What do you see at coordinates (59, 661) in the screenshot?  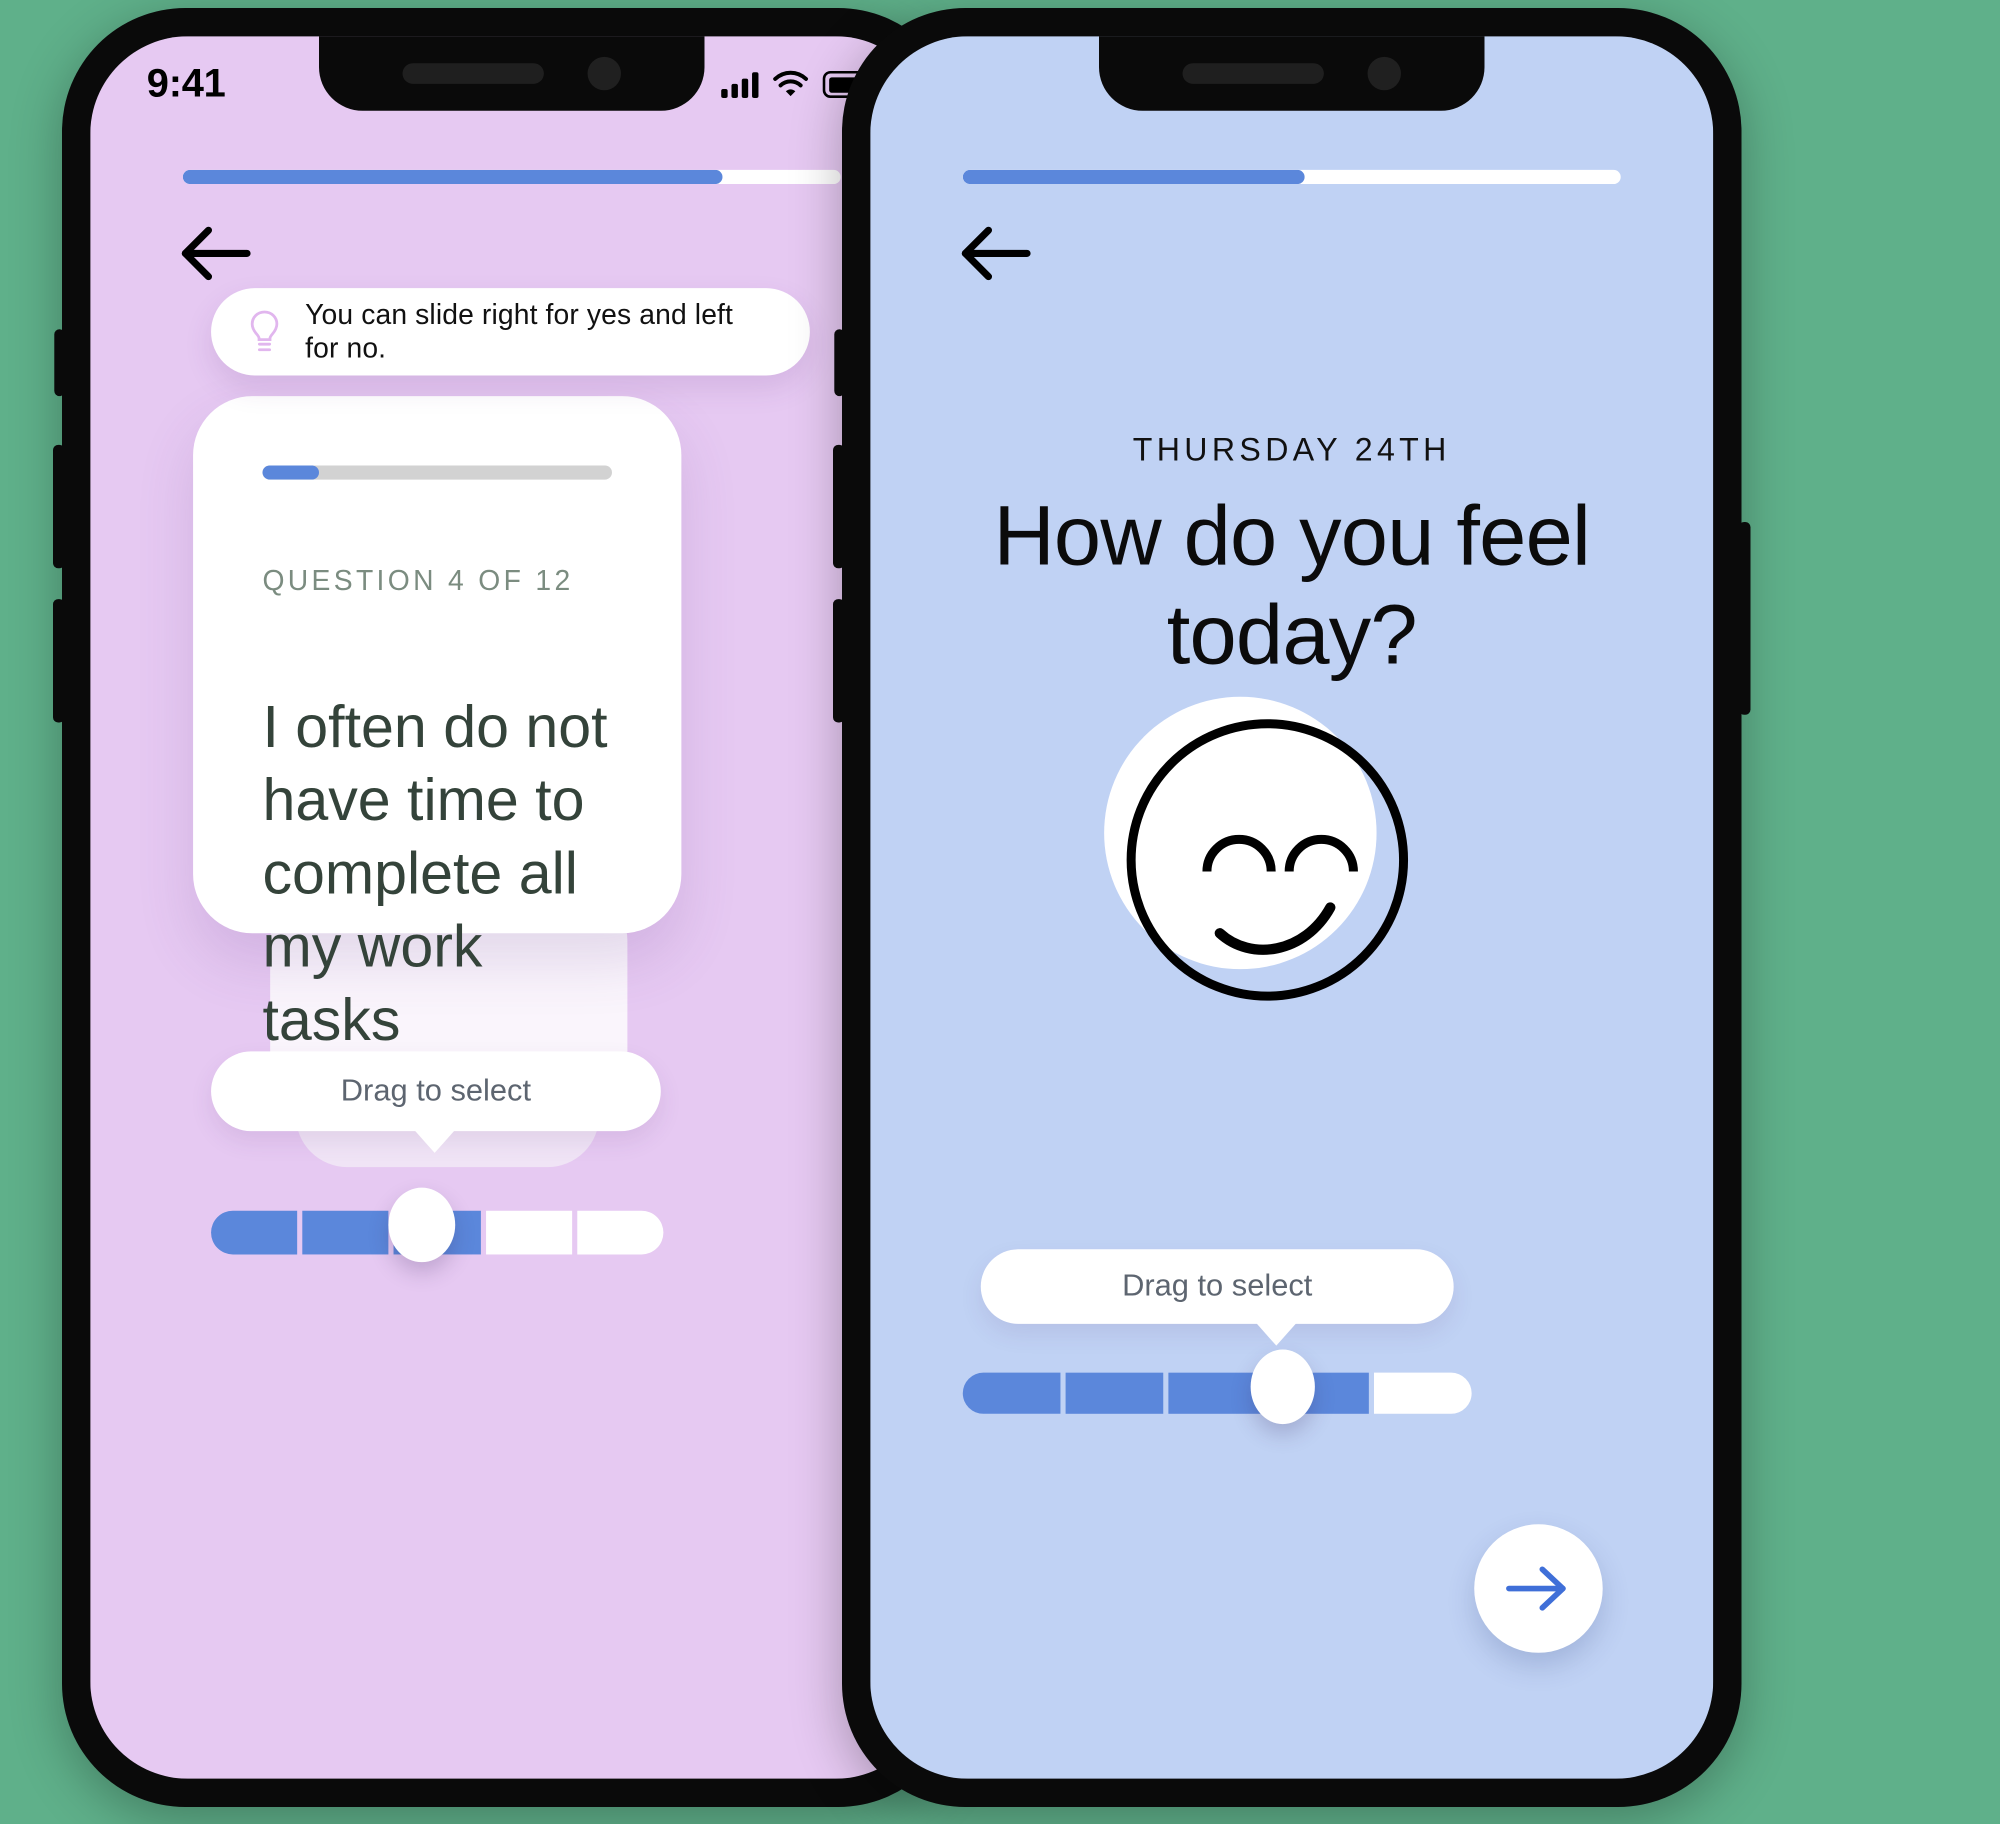 I see `phone-left-volume-down` at bounding box center [59, 661].